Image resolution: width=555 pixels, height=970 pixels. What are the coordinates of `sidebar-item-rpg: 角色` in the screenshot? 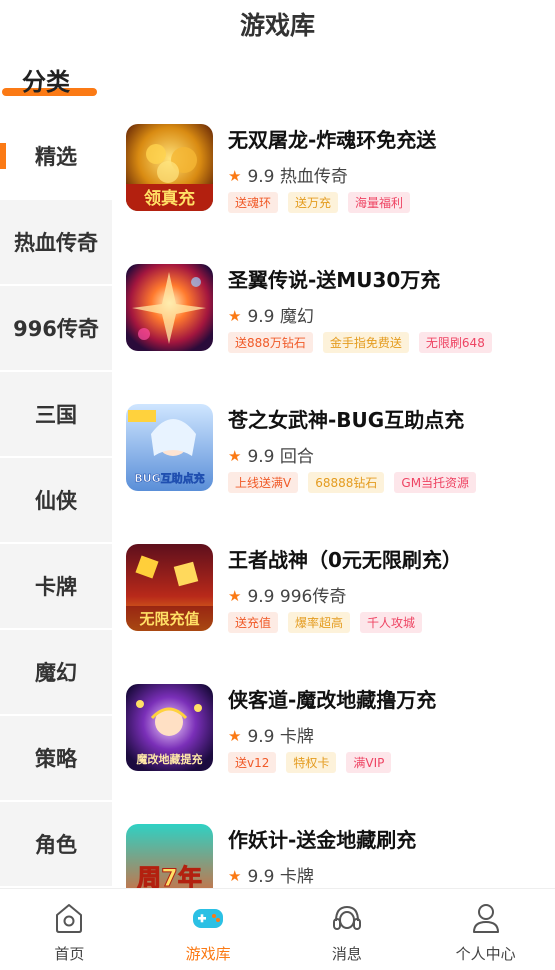 It's located at (56, 844).